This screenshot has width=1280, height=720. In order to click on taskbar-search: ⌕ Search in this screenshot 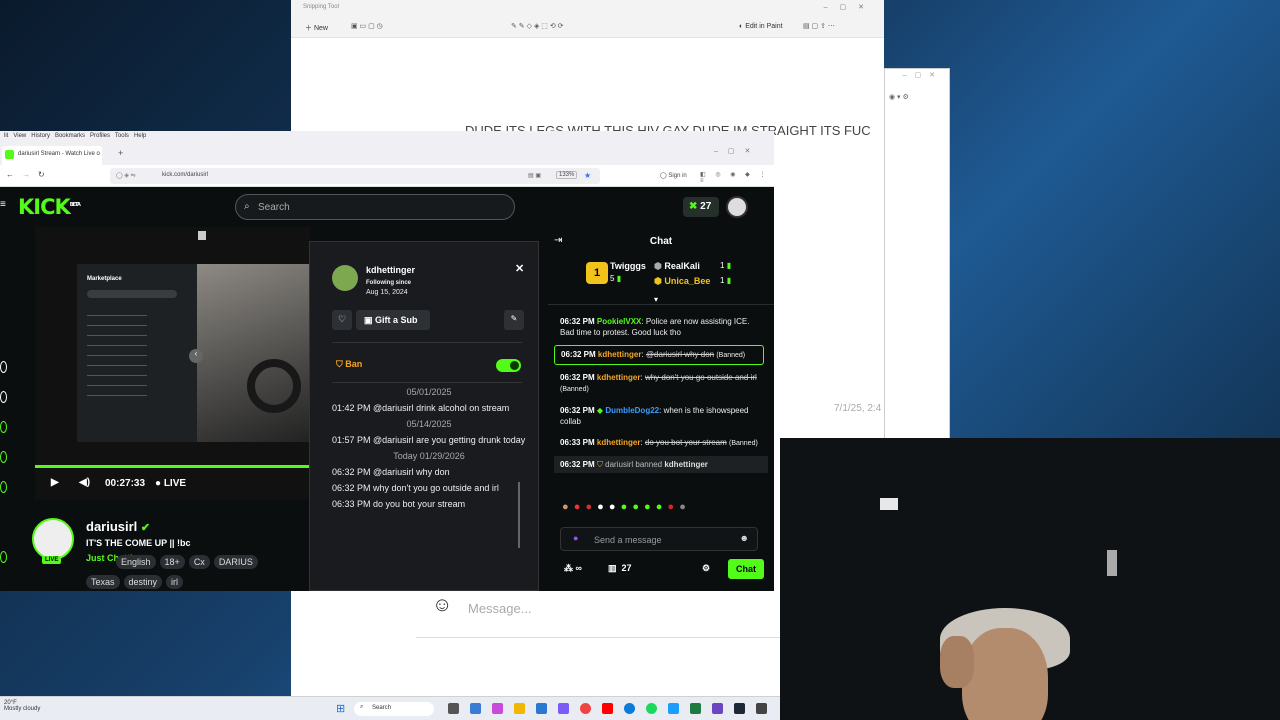, I will do `click(394, 709)`.